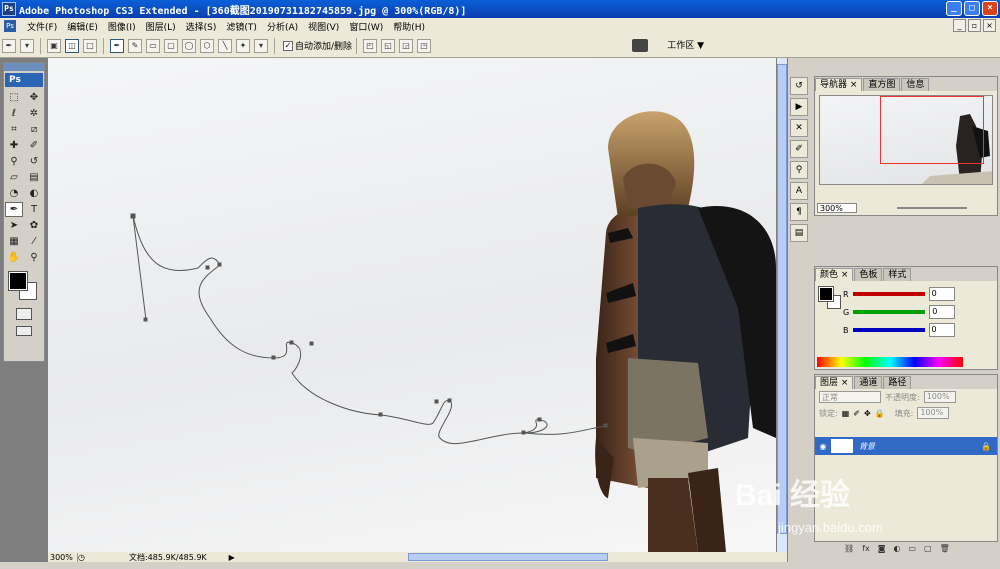 This screenshot has width=1000, height=569. What do you see at coordinates (868, 382) in the screenshot?
I see `tab-channels: 通道` at bounding box center [868, 382].